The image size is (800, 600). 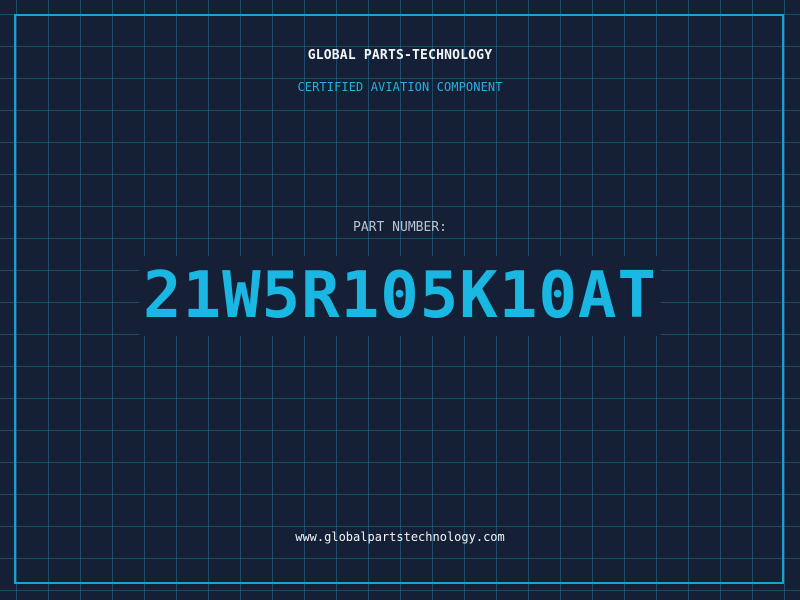 What do you see at coordinates (400, 55) in the screenshot?
I see `company-name: GLOBAL PARTS-TECHNOLOGY` at bounding box center [400, 55].